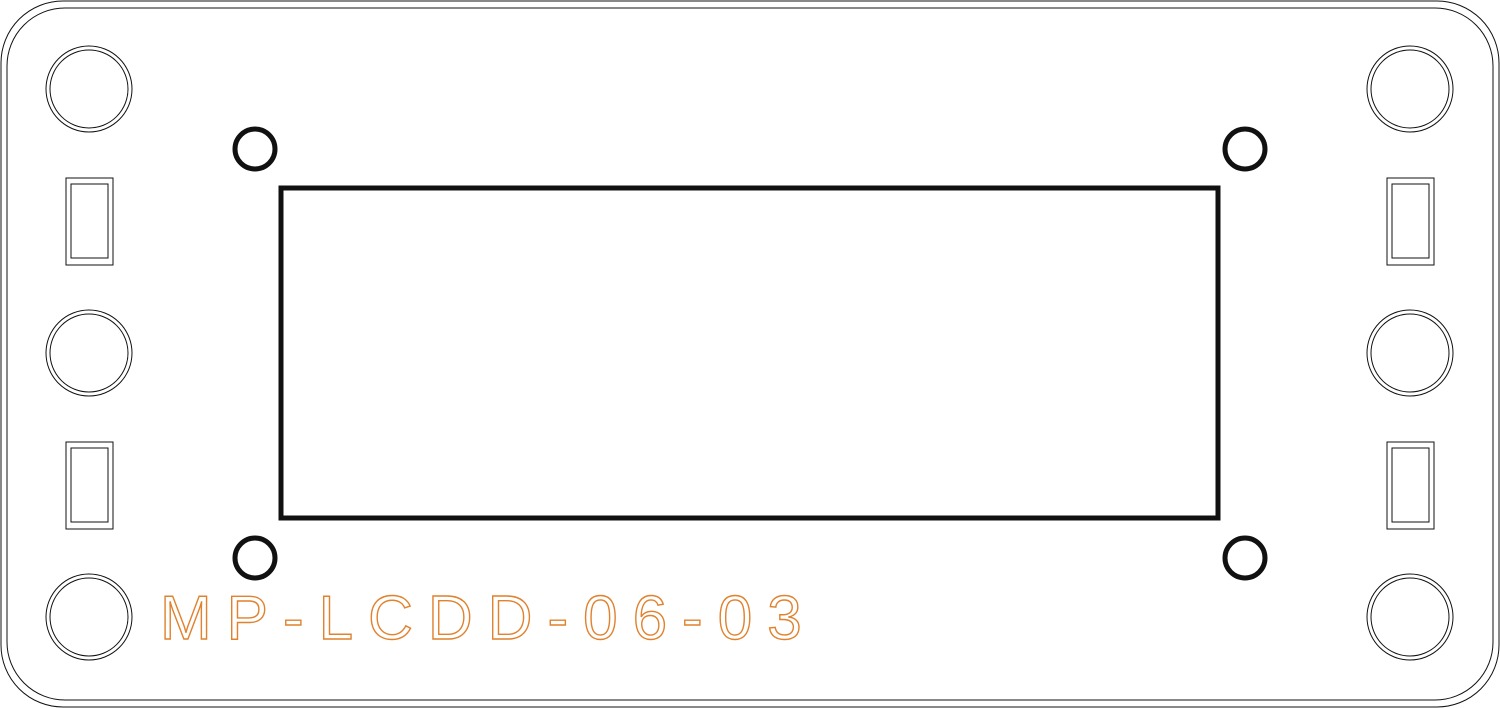 The width and height of the screenshot is (1500, 708). What do you see at coordinates (89, 353) in the screenshot?
I see `mounting-hole-middle-left` at bounding box center [89, 353].